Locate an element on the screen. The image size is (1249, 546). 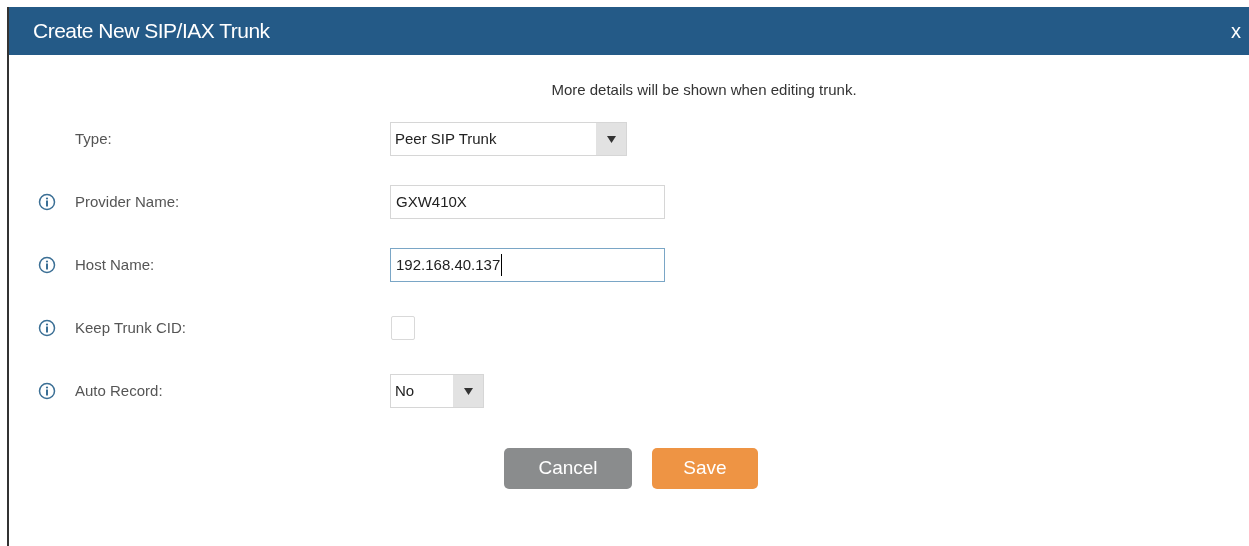
info-note: More details will be shown when editing trunk. is located at coordinates (704, 90).